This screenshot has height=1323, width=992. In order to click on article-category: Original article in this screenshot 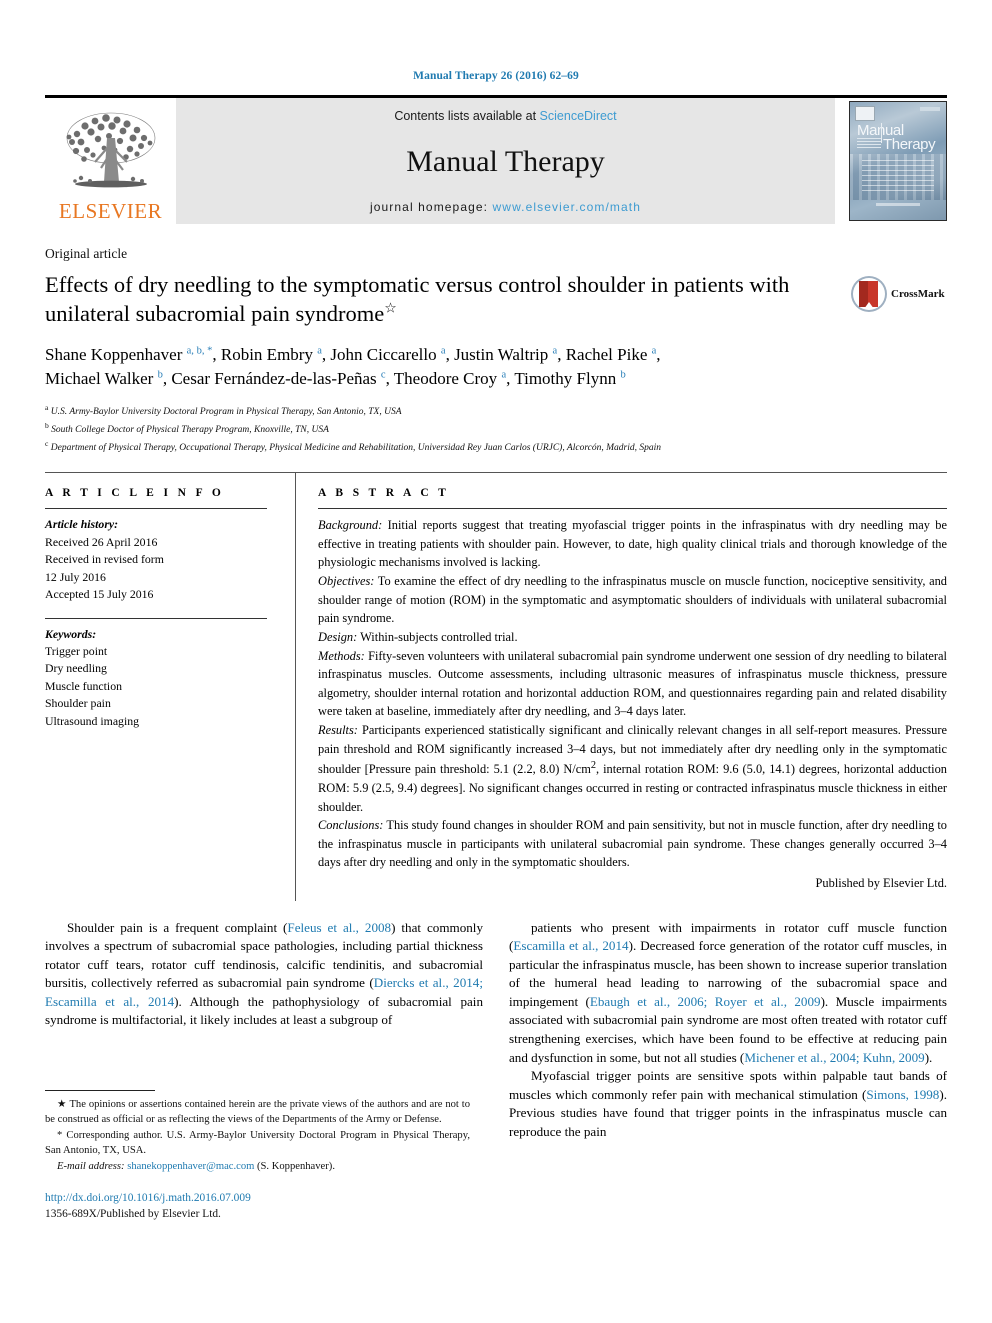, I will do `click(86, 253)`.